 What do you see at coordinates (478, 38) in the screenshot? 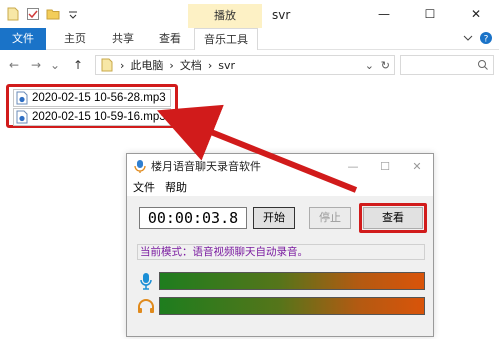
I see `ribbon-right-controls: ?` at bounding box center [478, 38].